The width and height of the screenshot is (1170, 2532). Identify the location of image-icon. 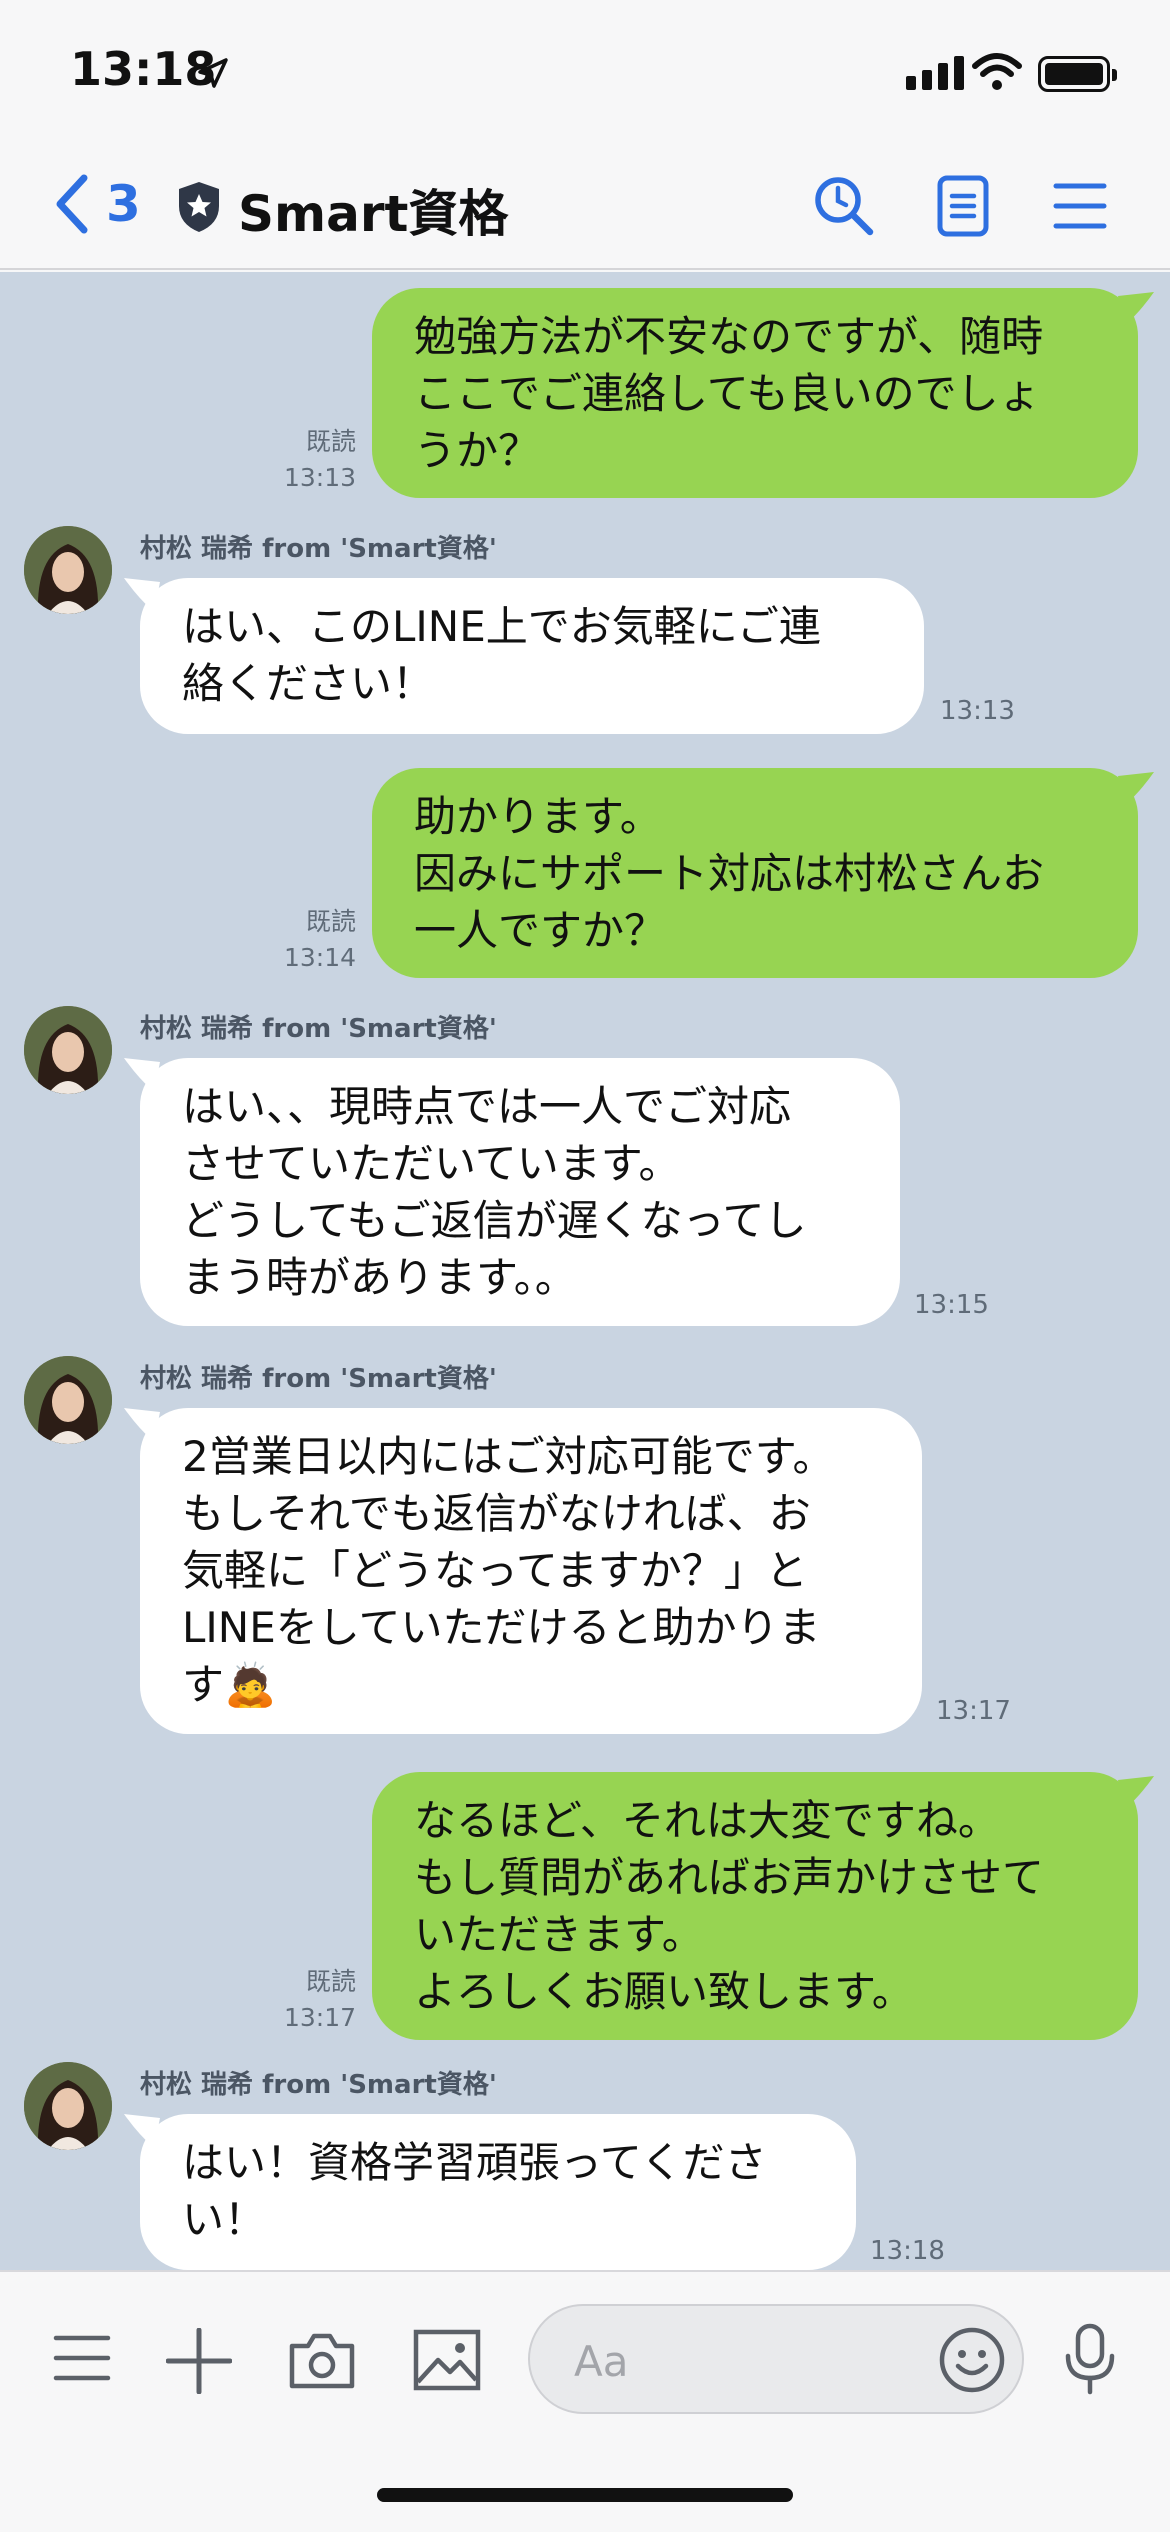
(447, 2360).